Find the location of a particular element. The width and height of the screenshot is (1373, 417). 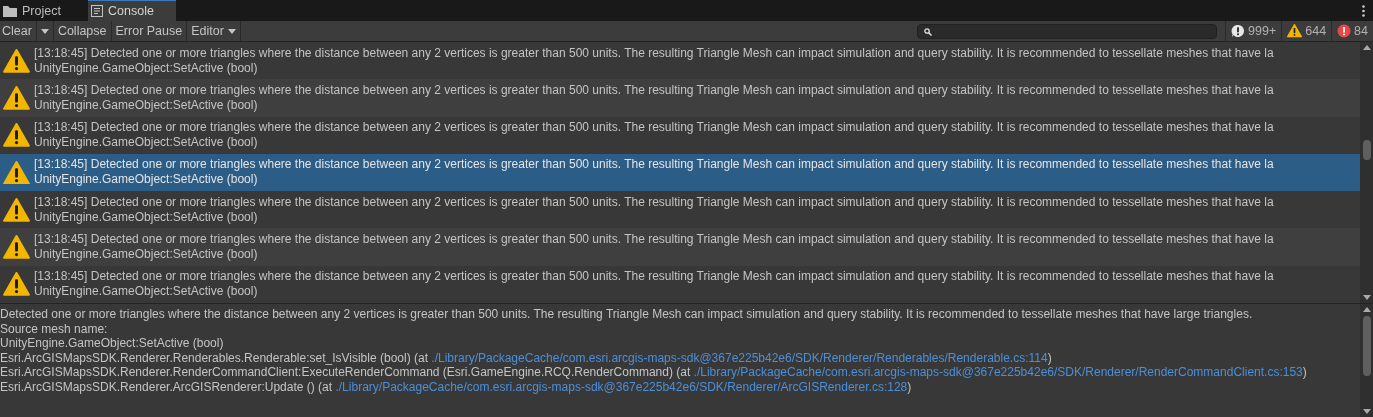

dropdown-button: Editor is located at coordinates (214, 31).